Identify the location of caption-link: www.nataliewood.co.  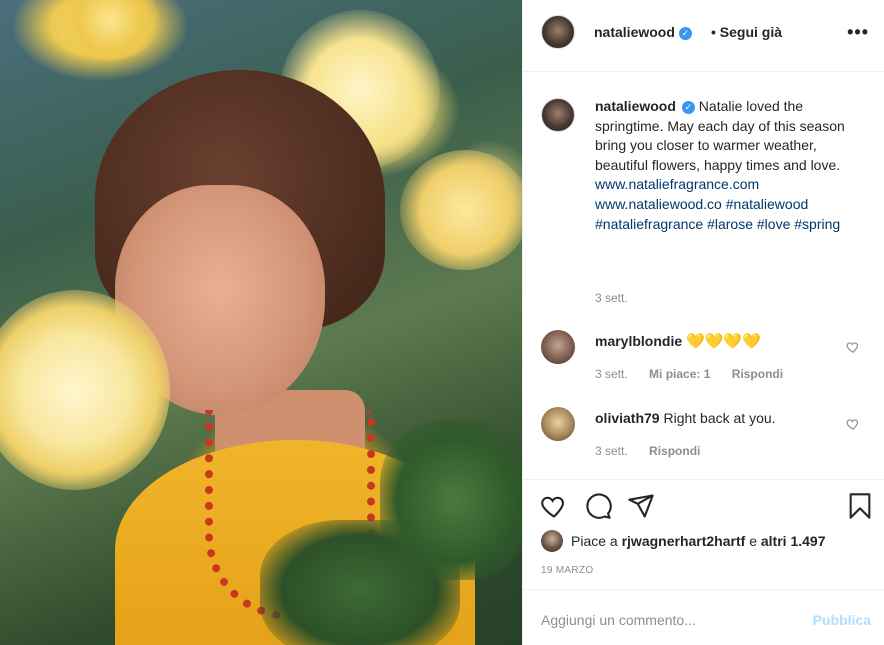
(658, 204).